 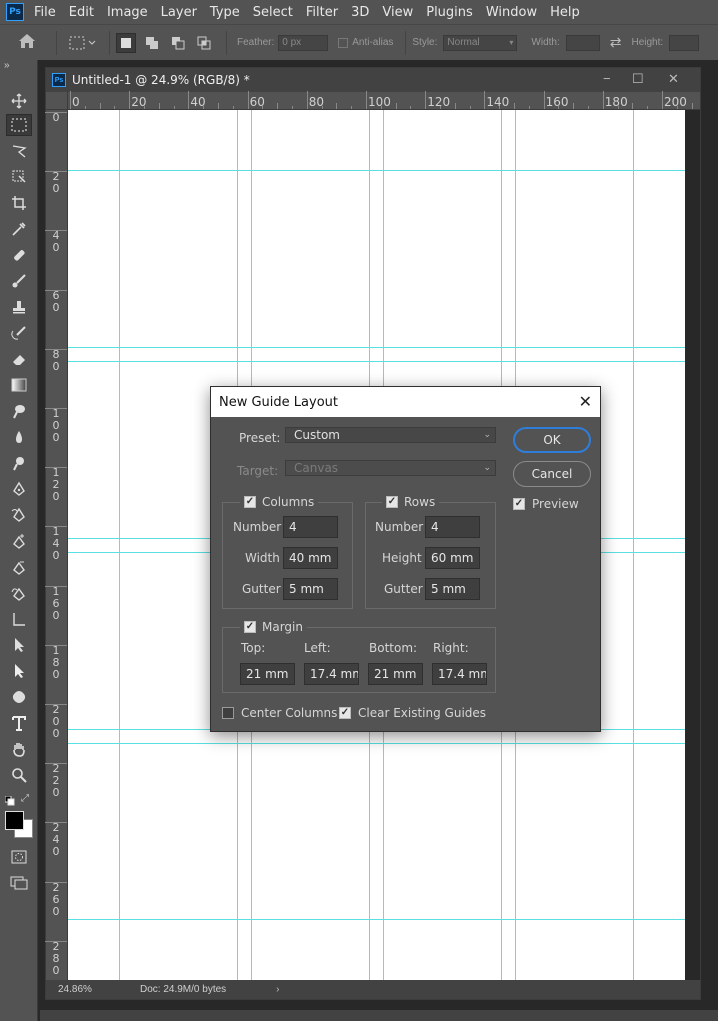 What do you see at coordinates (19, 281) in the screenshot?
I see `brush-tool-icon` at bounding box center [19, 281].